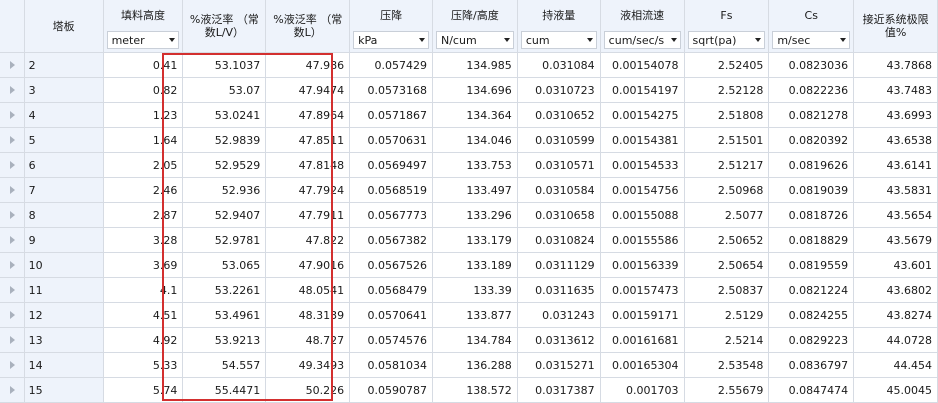 The image size is (938, 403). Describe the element at coordinates (812, 165) in the screenshot. I see `value-cell: 0.0819626` at that location.